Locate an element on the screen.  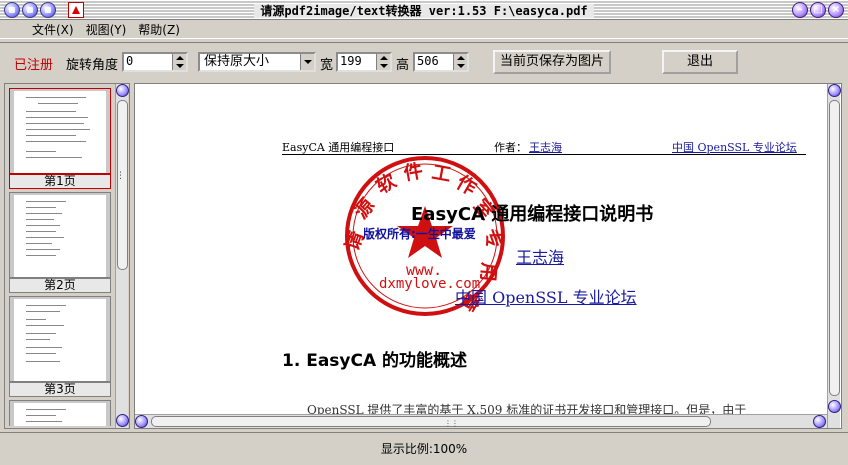
thumbnail-list: 第1页 第2页 第3页 is located at coordinates (60, 256).